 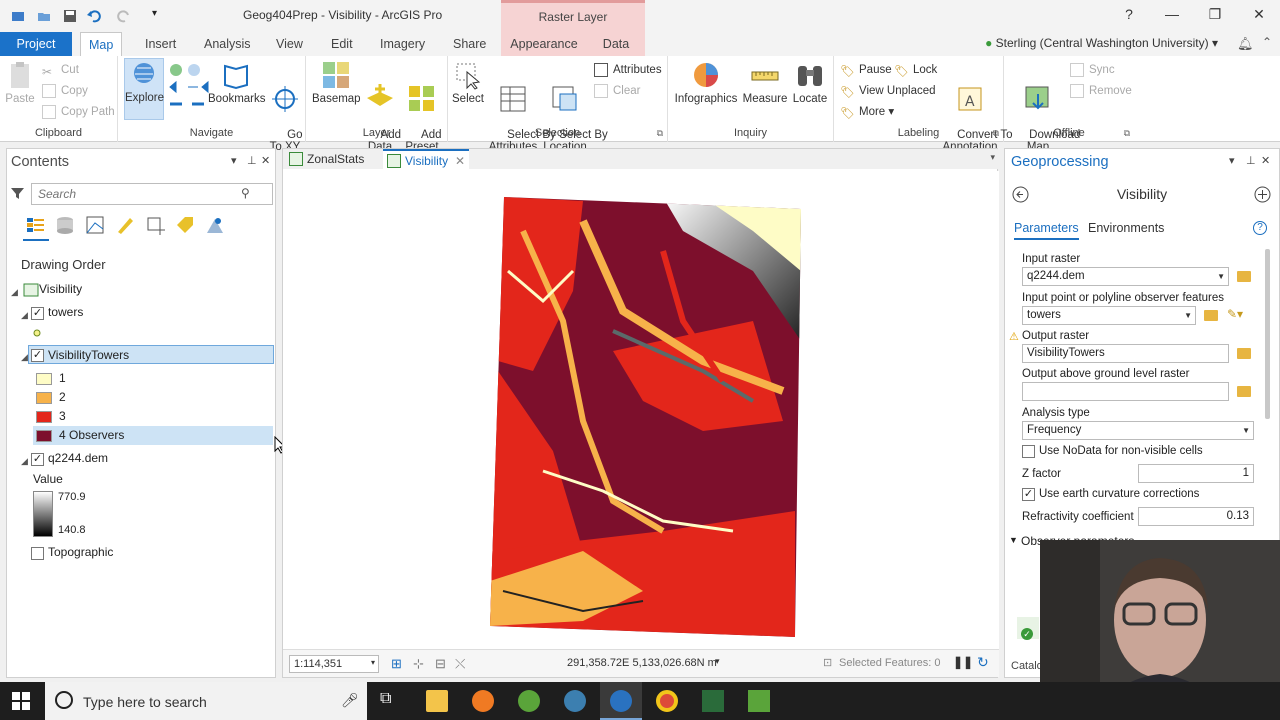 I want to click on tab-insert: Insert, so click(x=160, y=44).